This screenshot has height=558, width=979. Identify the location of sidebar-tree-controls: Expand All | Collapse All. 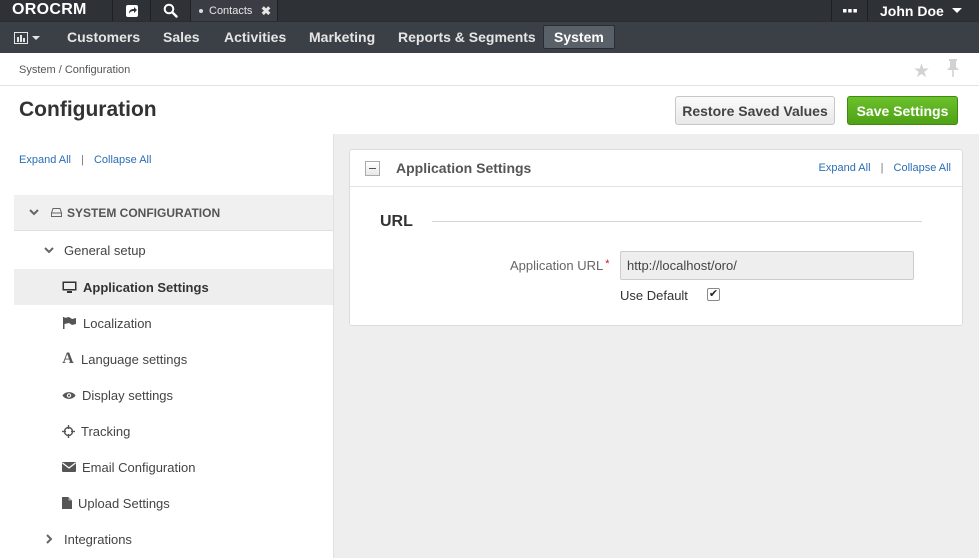
(85, 160).